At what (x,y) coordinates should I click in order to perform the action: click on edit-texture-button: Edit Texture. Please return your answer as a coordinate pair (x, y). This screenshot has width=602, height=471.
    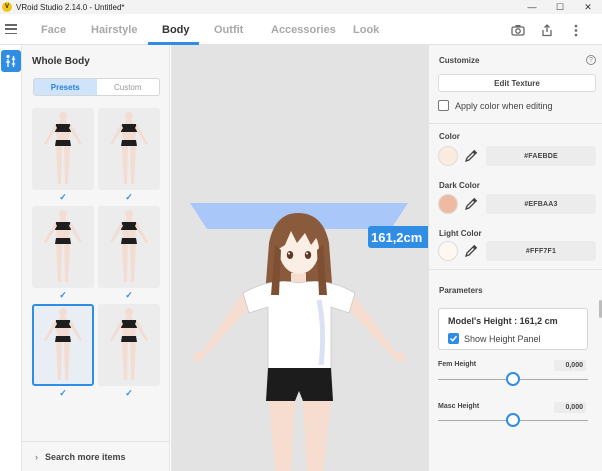
    Looking at the image, I should click on (517, 83).